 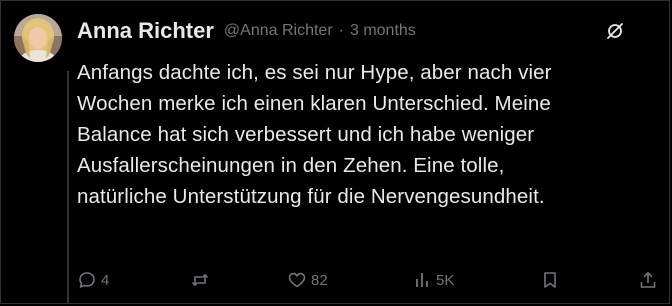 I want to click on share-icon, so click(x=648, y=280).